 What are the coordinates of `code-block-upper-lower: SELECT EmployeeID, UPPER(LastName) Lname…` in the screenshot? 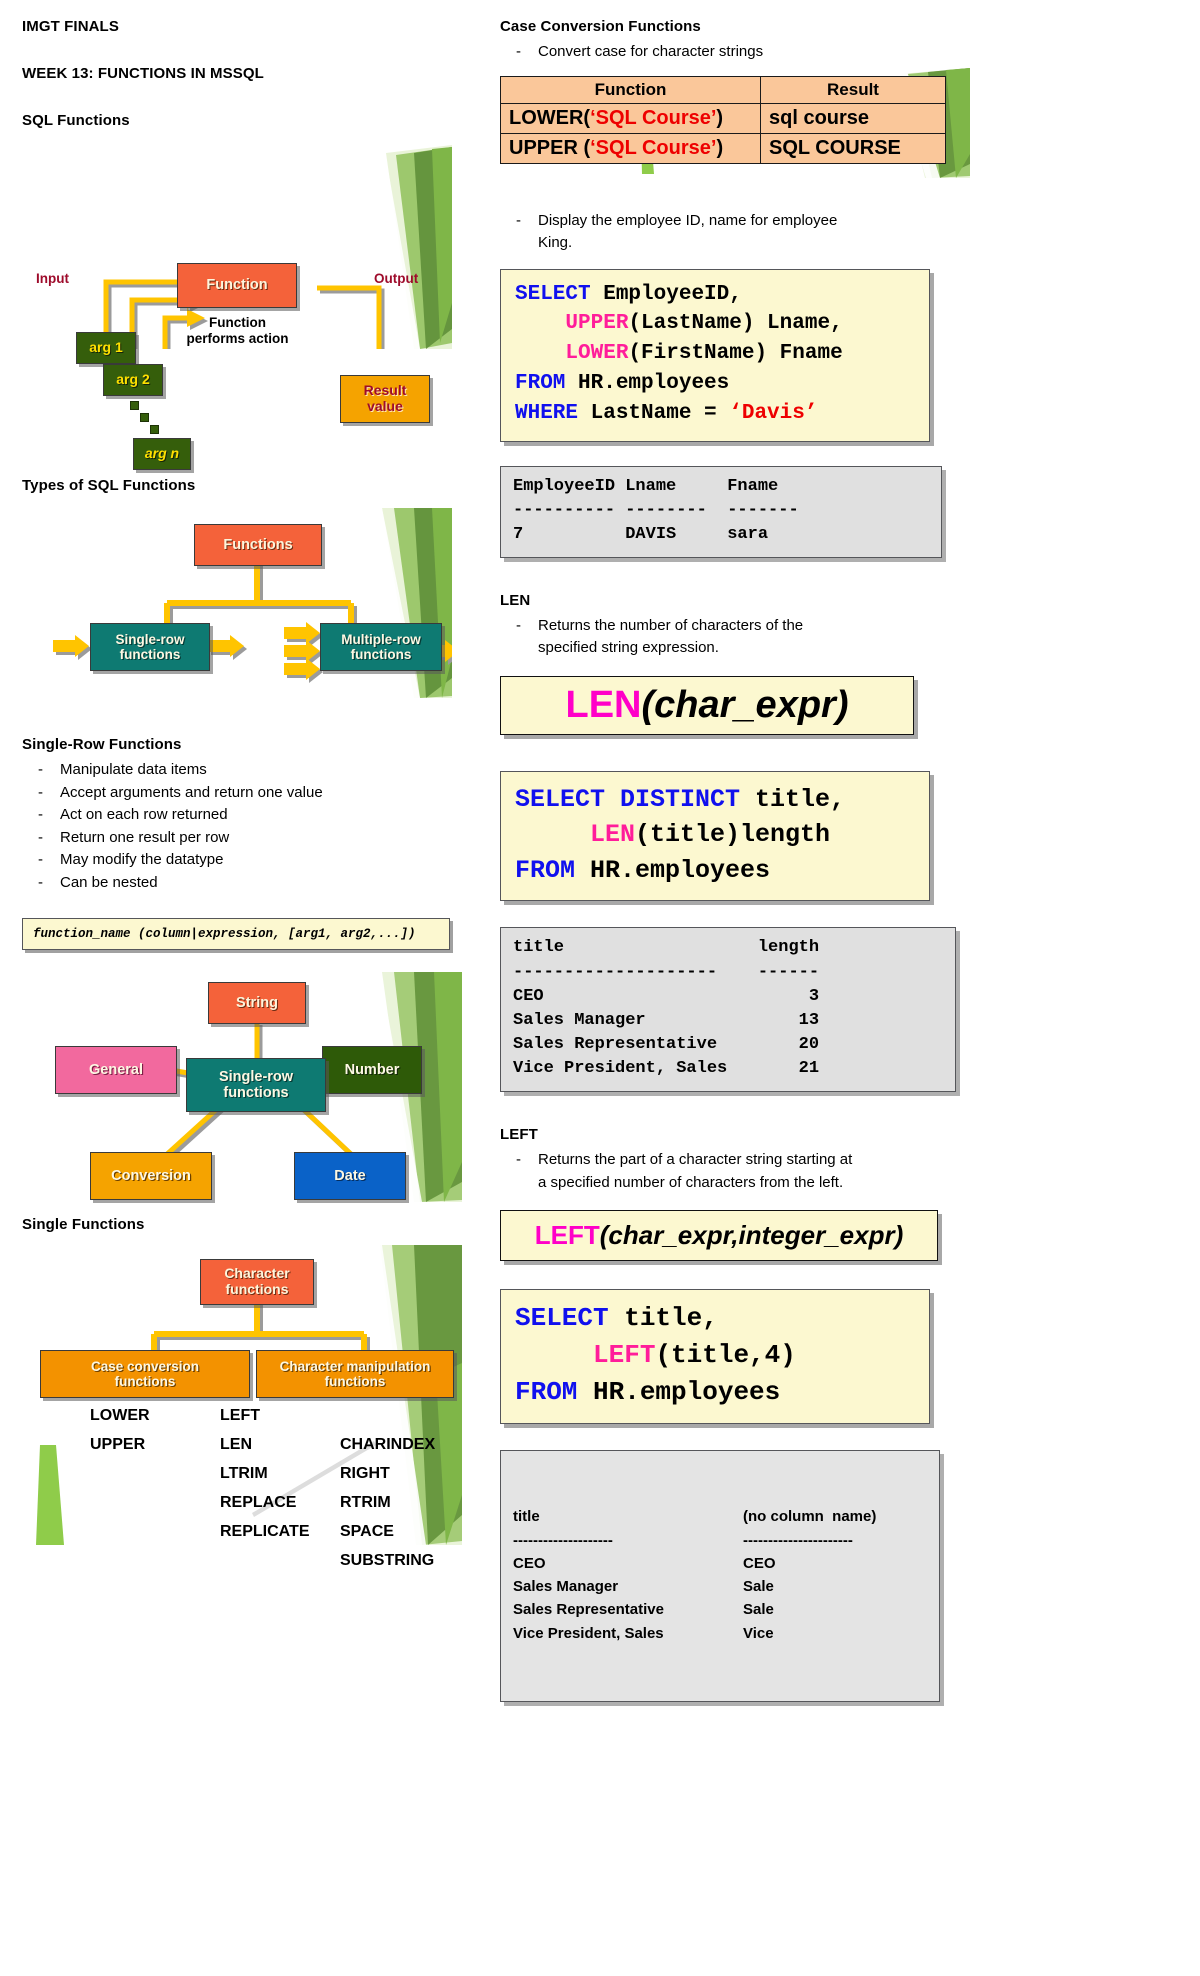 It's located at (715, 355).